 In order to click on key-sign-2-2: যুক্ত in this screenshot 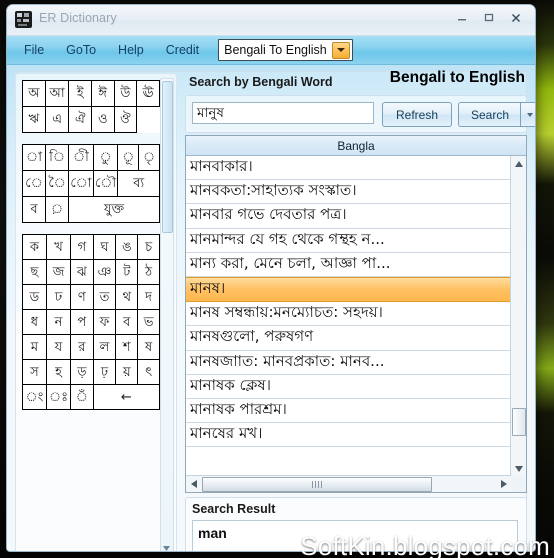, I will do `click(114, 209)`.